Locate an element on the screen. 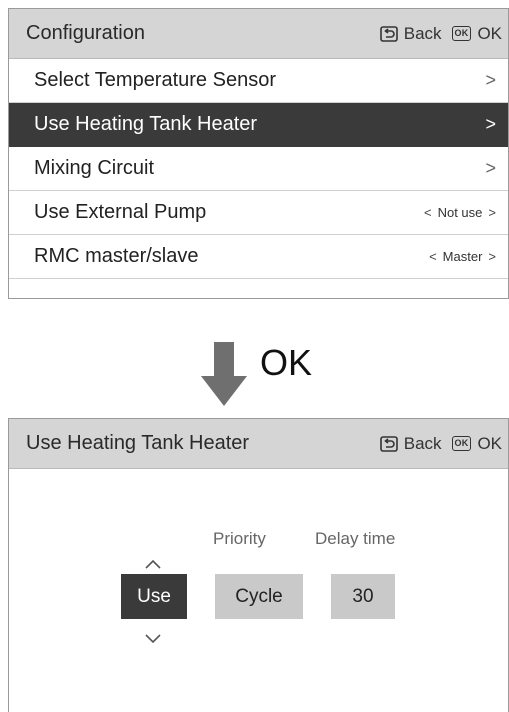 The height and width of the screenshot is (712, 509). menu-row-select-temperature-sensor: Select Temperature Sensor > is located at coordinates (258, 81).